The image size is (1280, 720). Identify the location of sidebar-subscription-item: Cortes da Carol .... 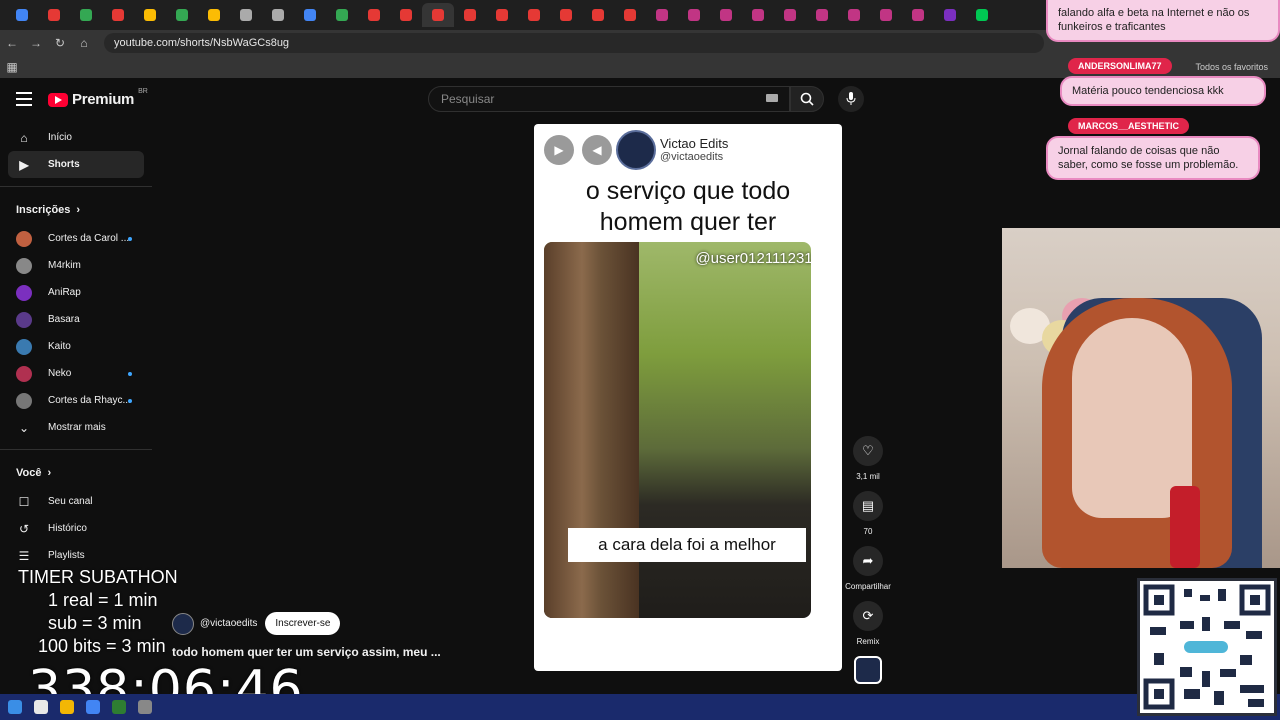
(76, 238).